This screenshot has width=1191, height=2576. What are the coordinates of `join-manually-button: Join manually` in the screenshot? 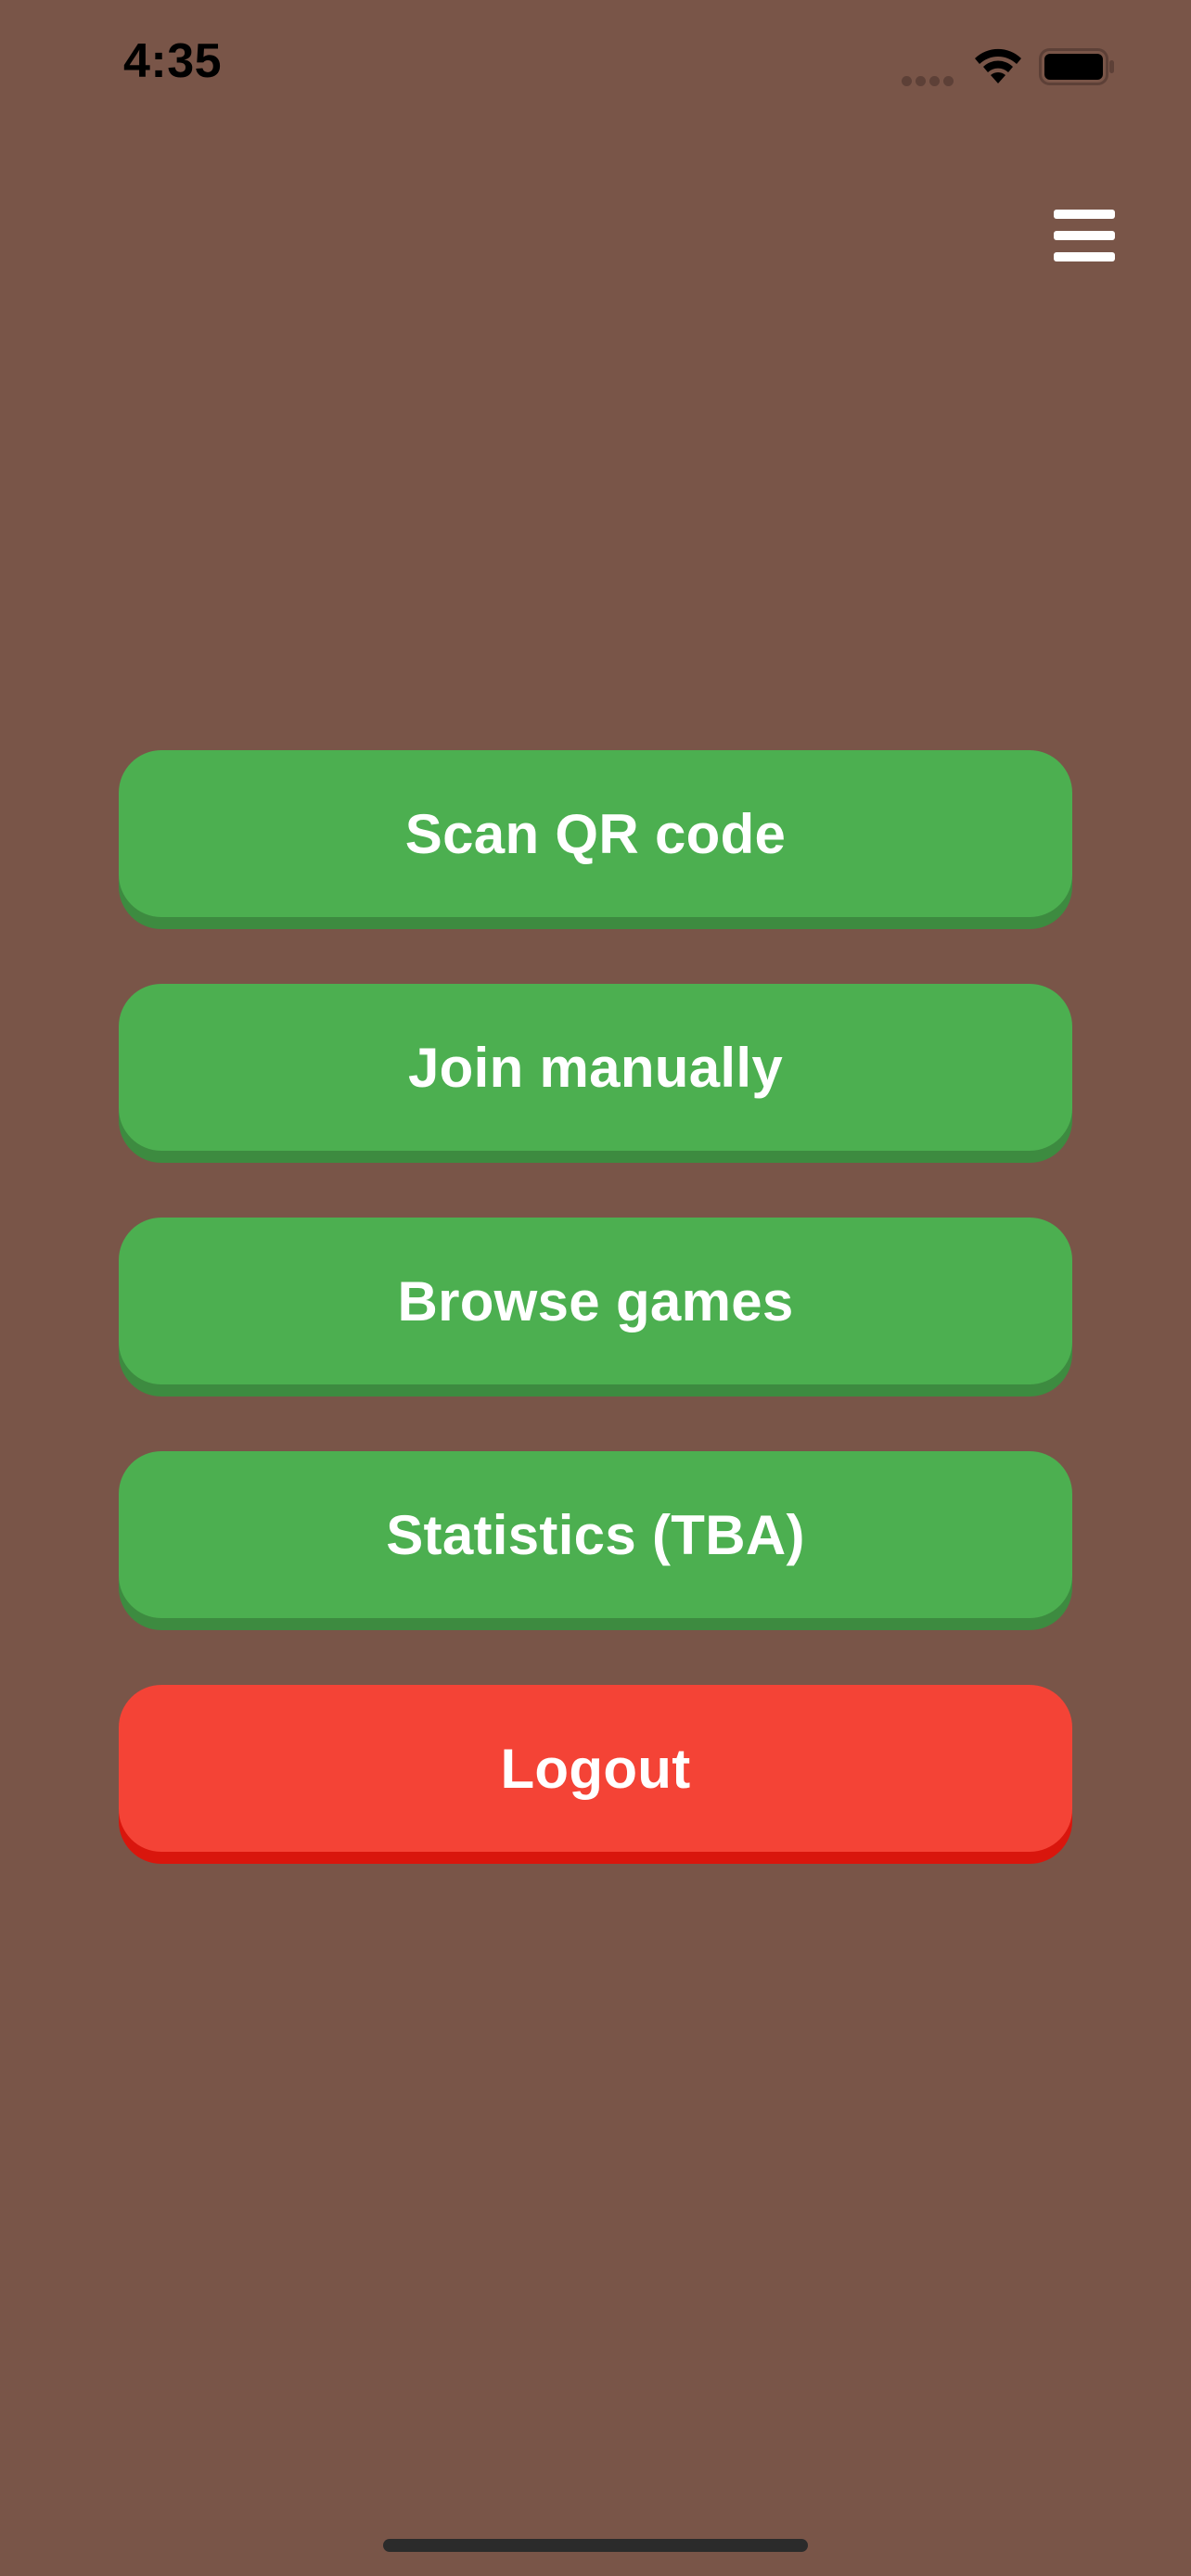 It's located at (595, 1067).